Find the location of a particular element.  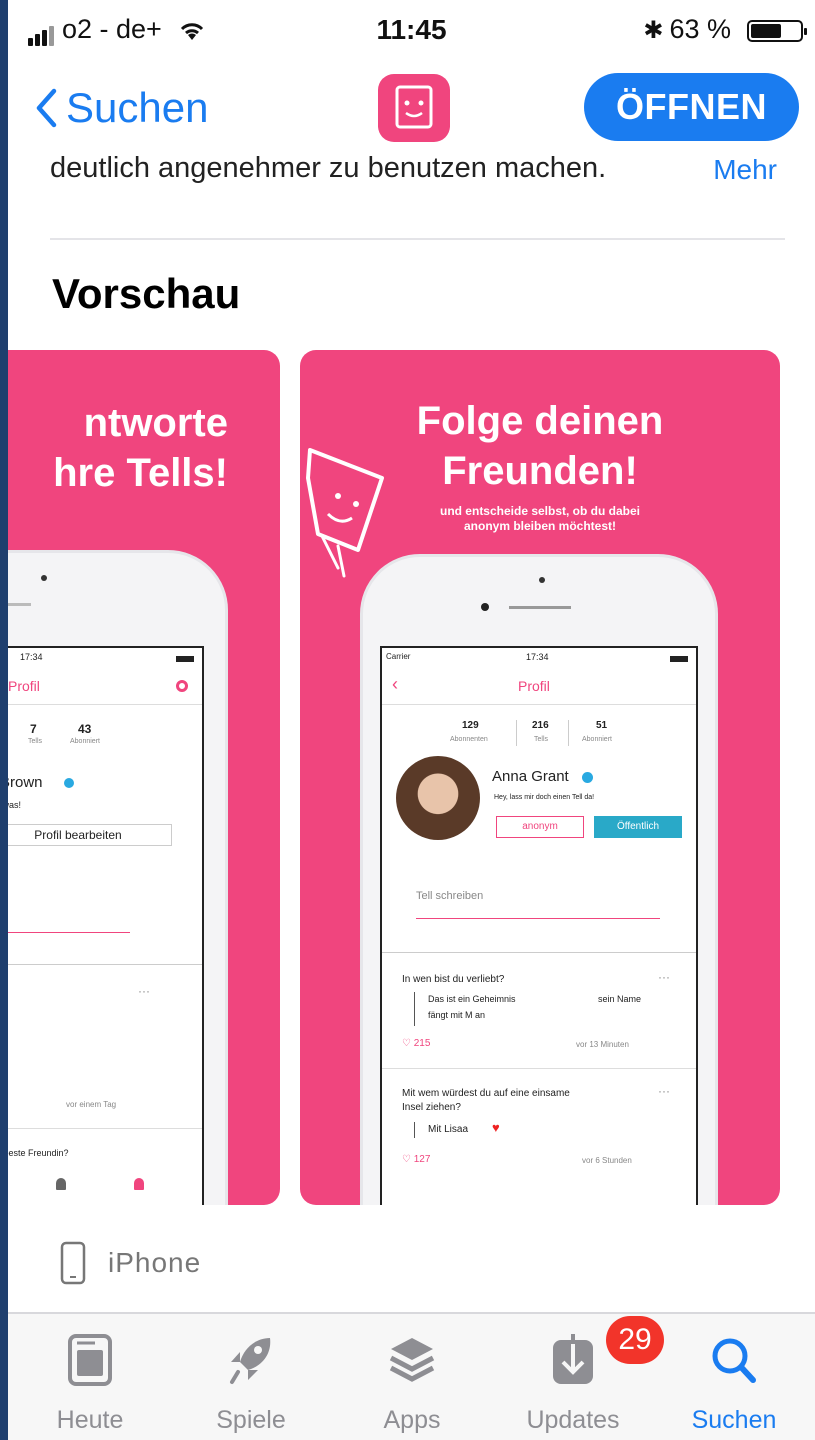

card2-question-2-line1: Mit wem würdest du auf eine einsame is located at coordinates (486, 1093).